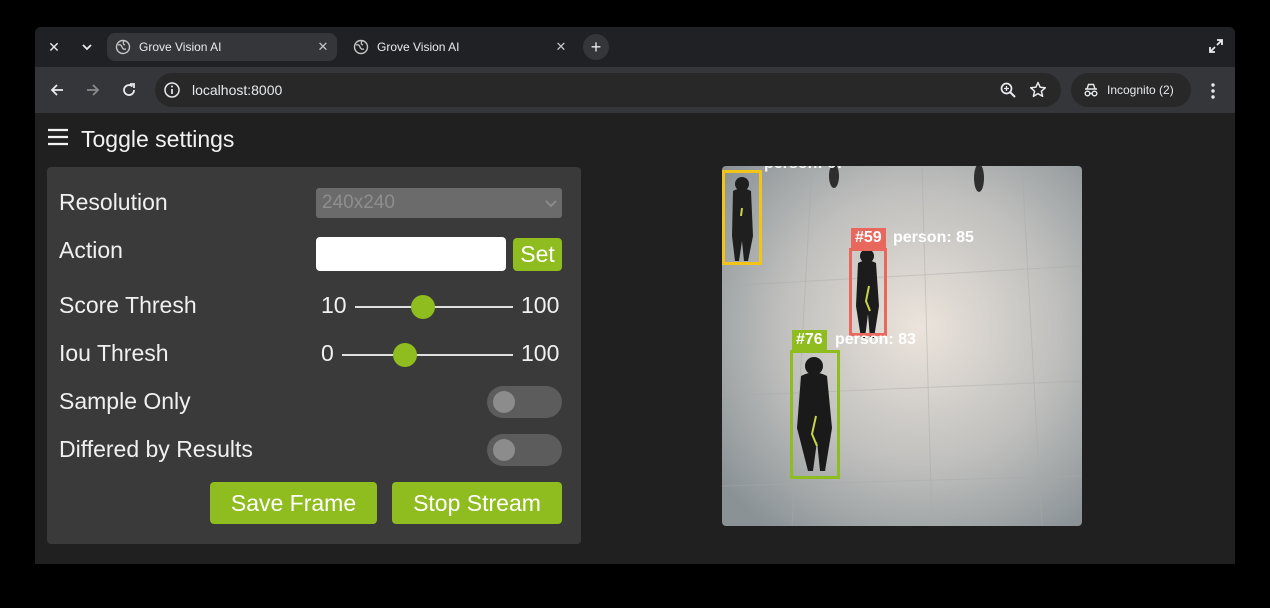 The width and height of the screenshot is (1270, 608). I want to click on url-text: localhost:8000, so click(237, 90).